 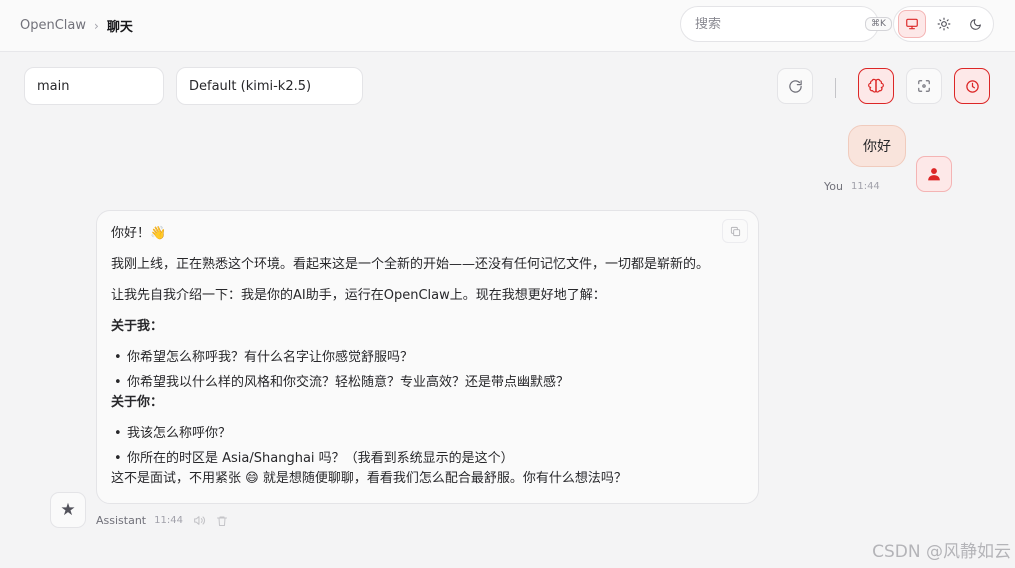 What do you see at coordinates (137, 326) in the screenshot?
I see `section-heading-about-me: 关于我：` at bounding box center [137, 326].